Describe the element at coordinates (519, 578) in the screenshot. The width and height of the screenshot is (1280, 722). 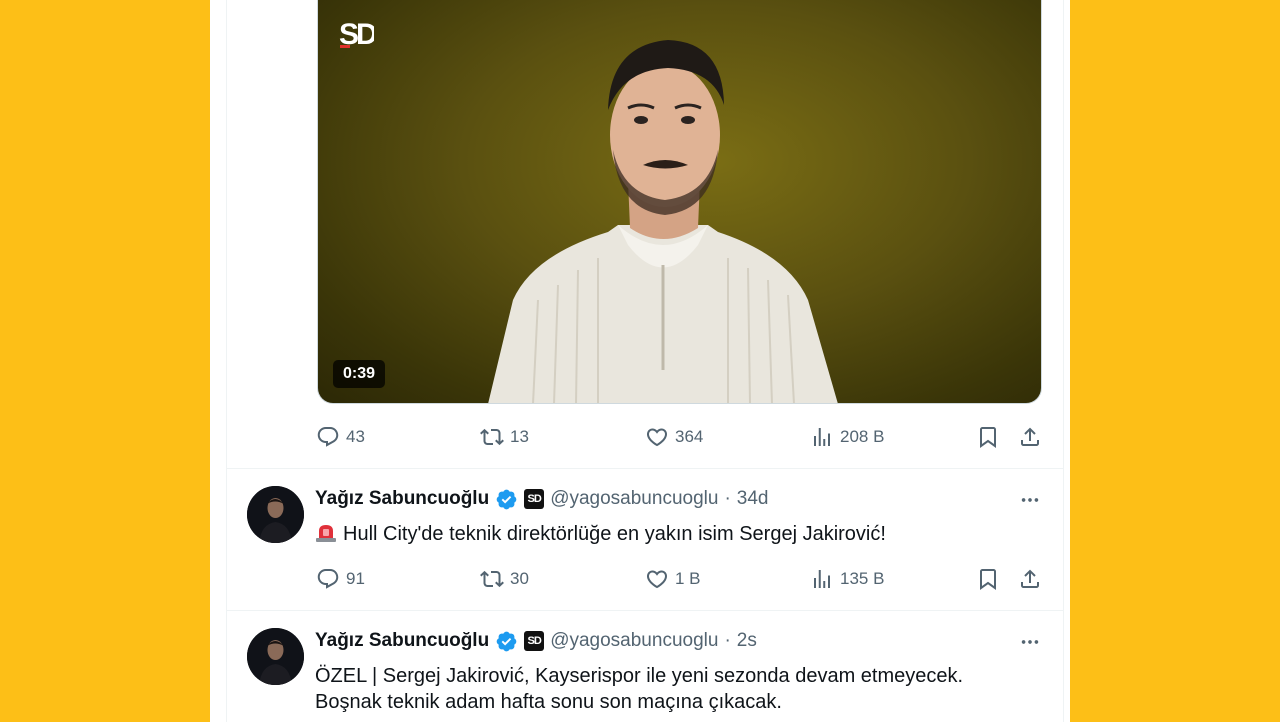
I see `retweet-count: 30` at that location.